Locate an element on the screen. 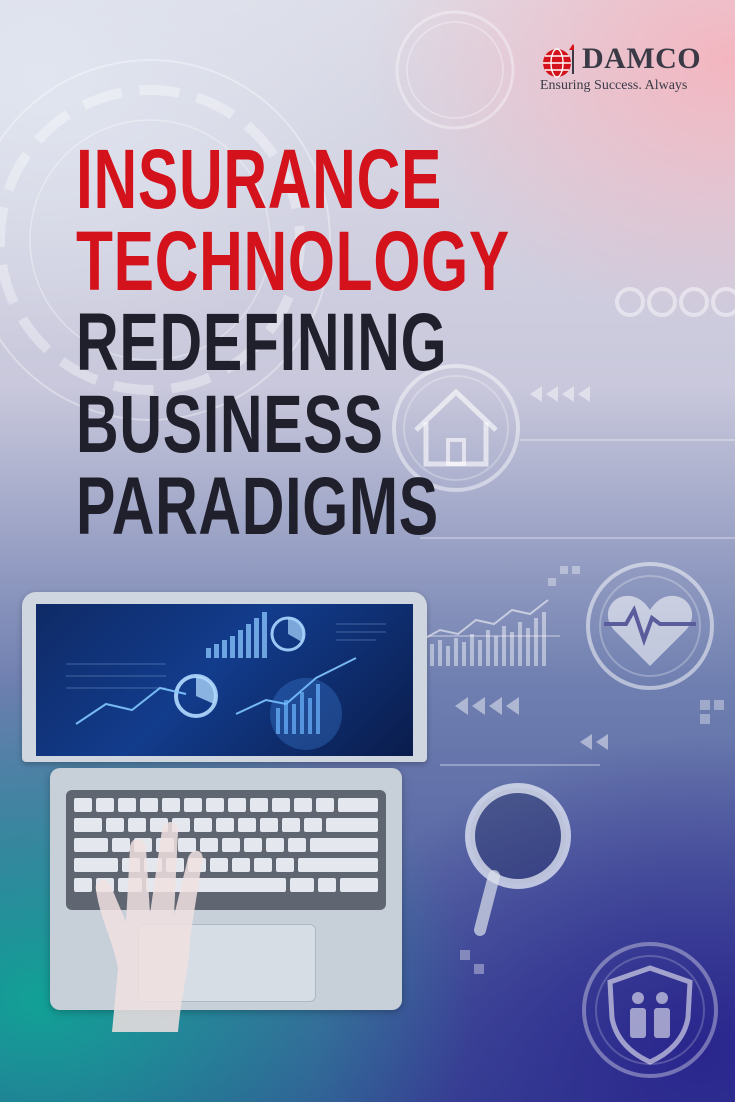  headline-line-5: PARADIGMS is located at coordinates (257, 506).